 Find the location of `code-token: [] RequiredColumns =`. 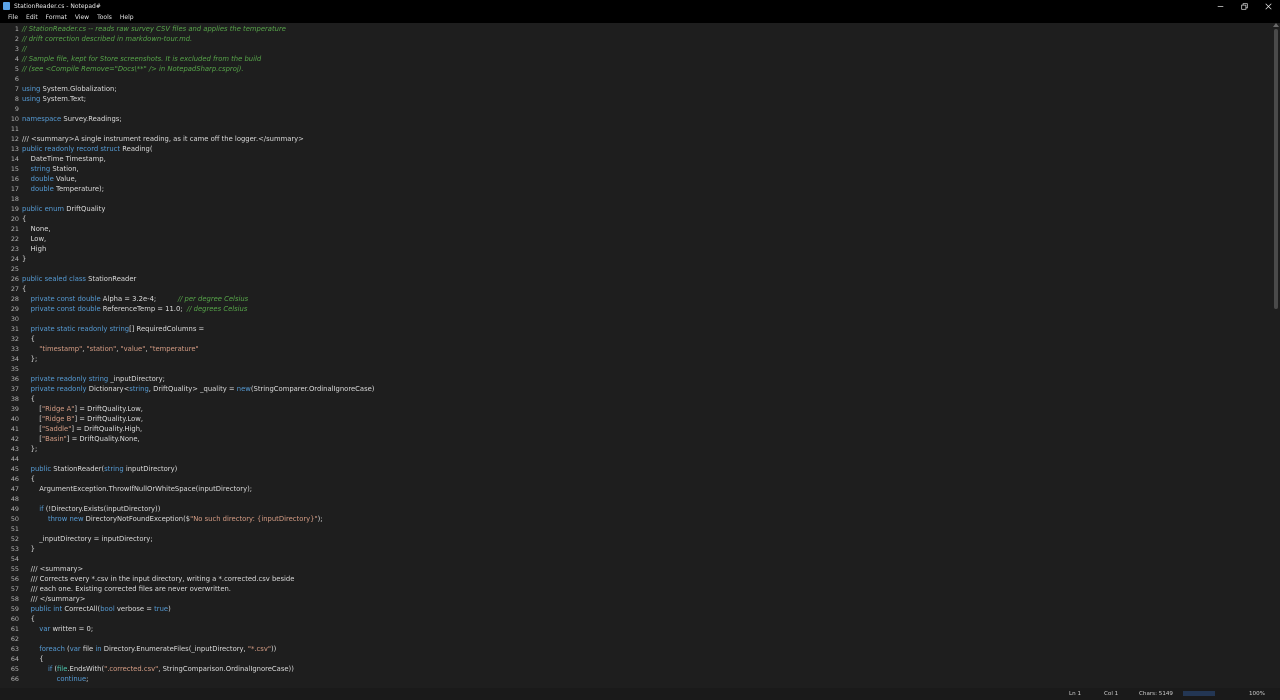

code-token: [] RequiredColumns = is located at coordinates (167, 329).